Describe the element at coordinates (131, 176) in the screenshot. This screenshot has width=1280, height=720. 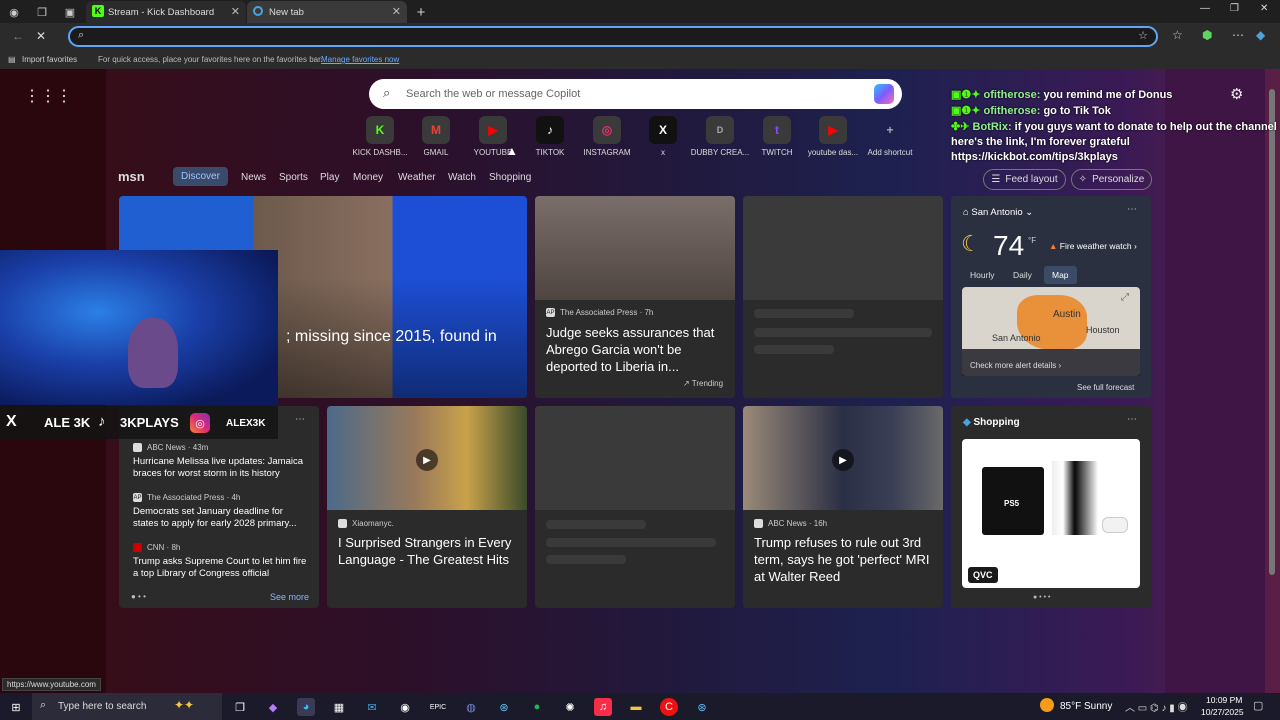
I see `msn-logo: msn` at that location.